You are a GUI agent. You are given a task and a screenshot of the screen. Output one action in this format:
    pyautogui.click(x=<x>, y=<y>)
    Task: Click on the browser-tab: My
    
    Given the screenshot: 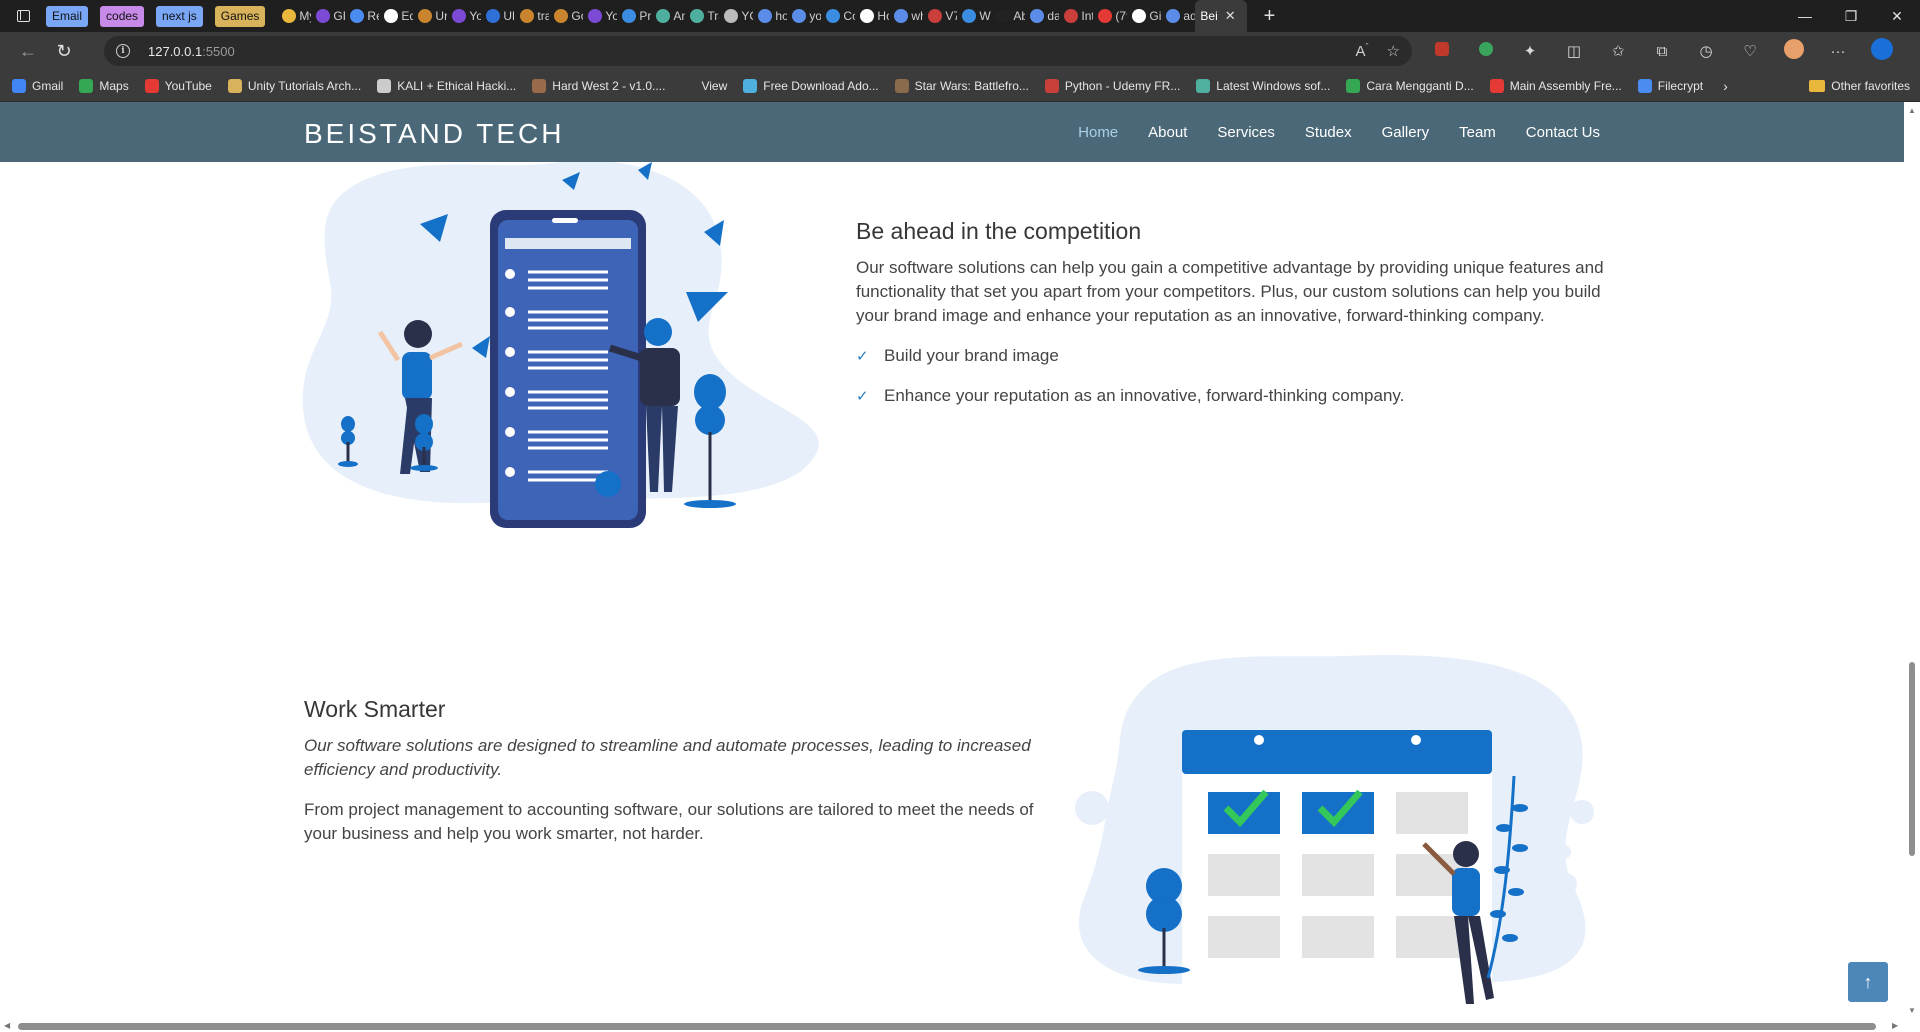 What is the action you would take?
    pyautogui.click(x=294, y=16)
    